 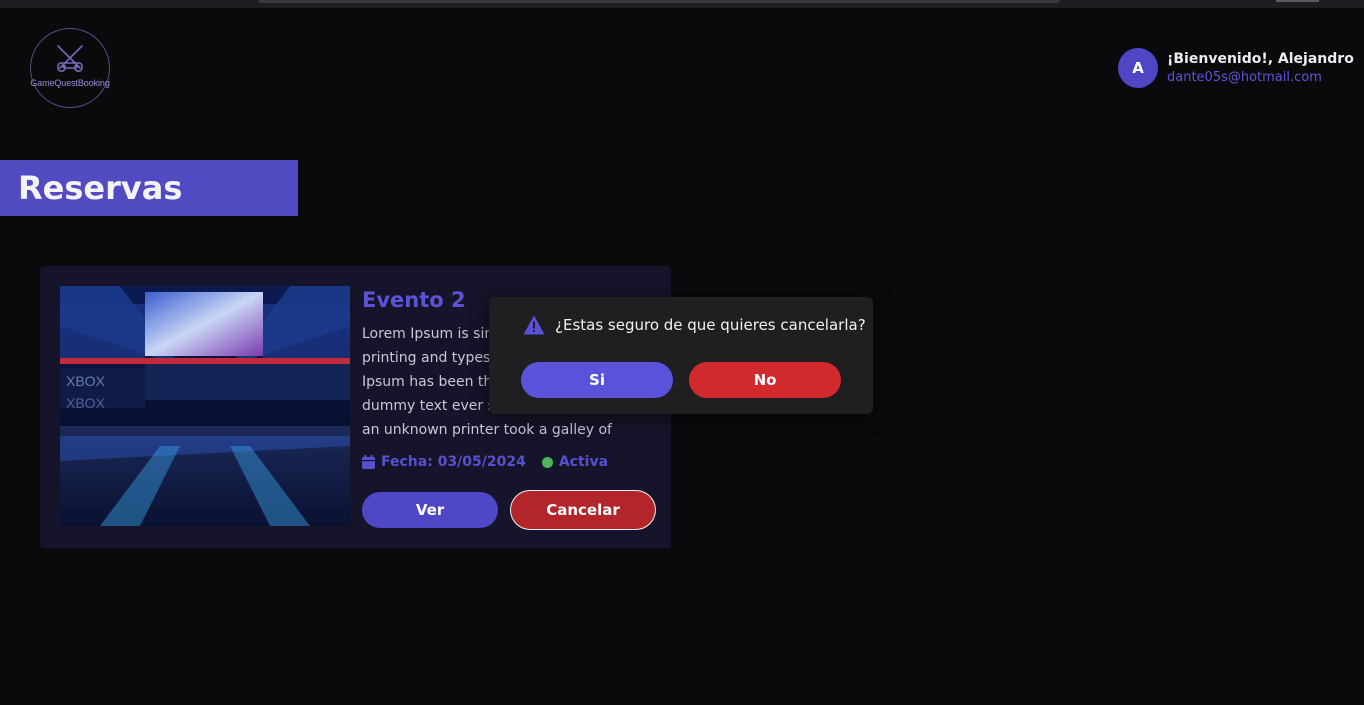 What do you see at coordinates (659, 1) in the screenshot?
I see `browser-url-bar` at bounding box center [659, 1].